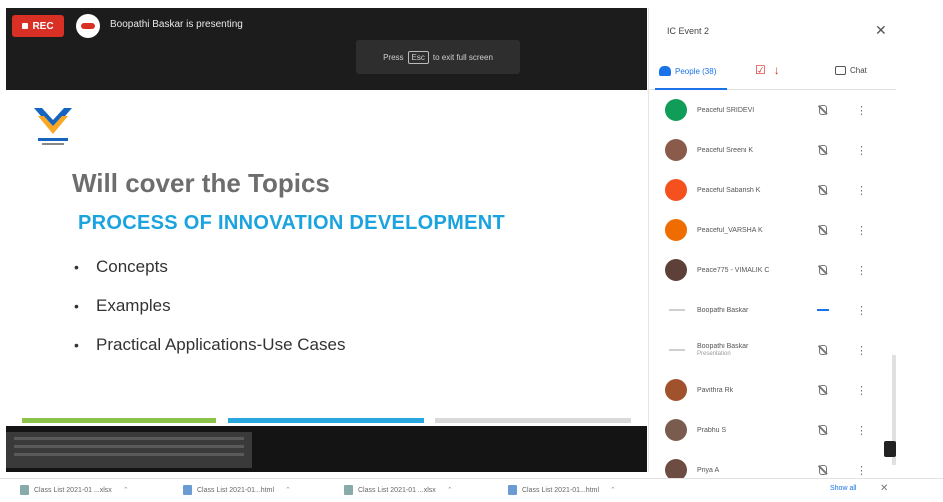 The height and width of the screenshot is (502, 943). Describe the element at coordinates (53, 126) in the screenshot. I see `institution-logo` at that location.